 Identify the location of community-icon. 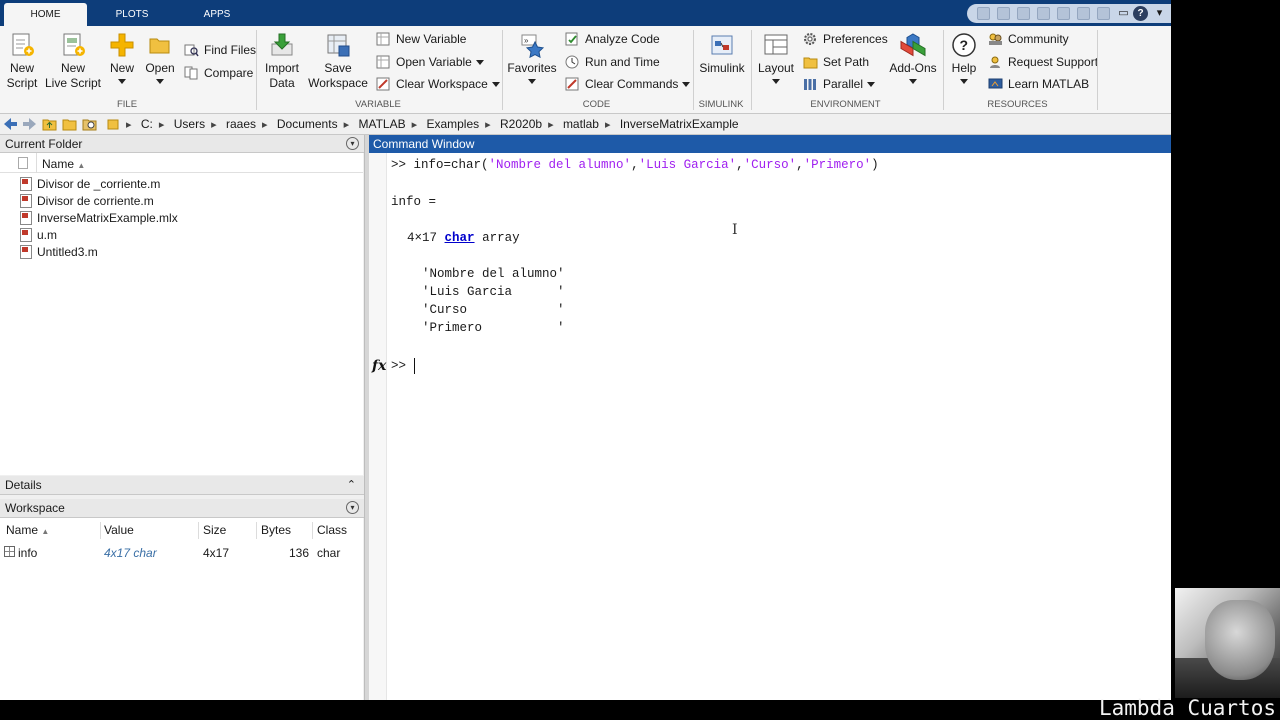
(995, 39).